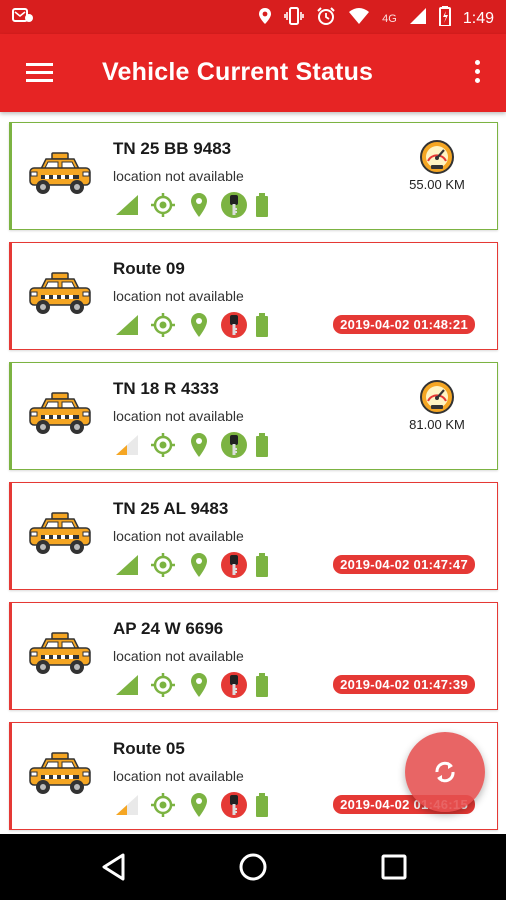 Image resolution: width=506 pixels, height=900 pixels. Describe the element at coordinates (238, 72) in the screenshot. I see `page-title: Vehicle Current Status` at that location.